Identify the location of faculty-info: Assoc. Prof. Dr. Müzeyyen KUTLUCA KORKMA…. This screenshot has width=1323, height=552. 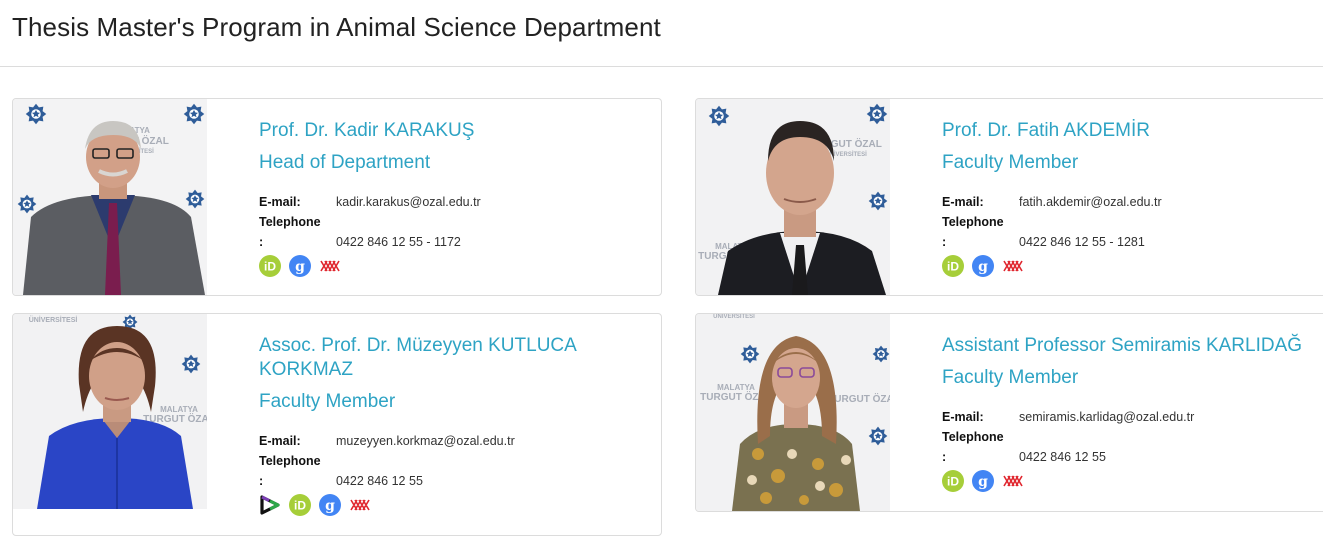
(418, 425).